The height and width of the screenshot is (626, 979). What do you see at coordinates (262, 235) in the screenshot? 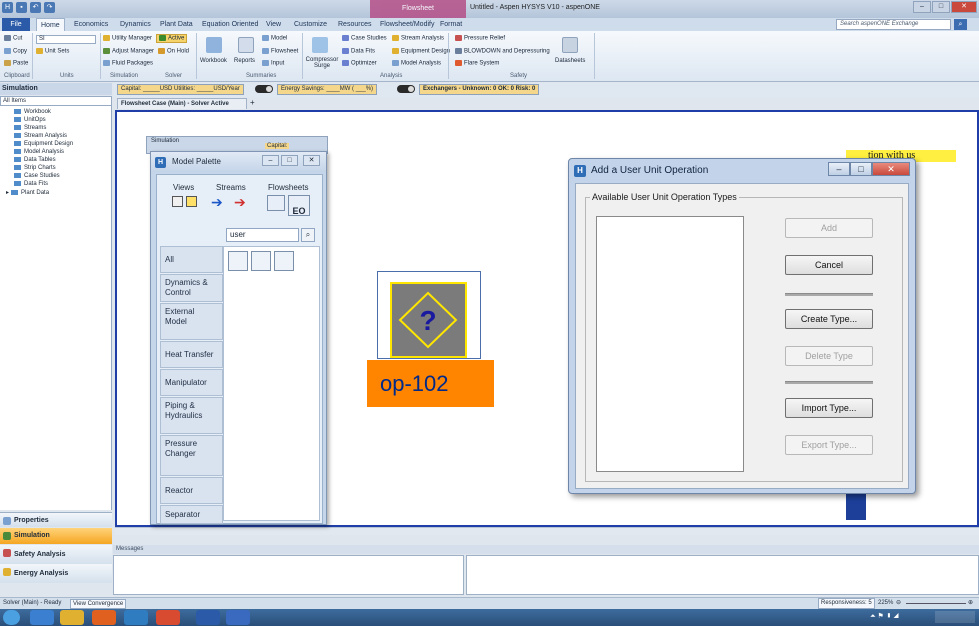
I see `palette-search-input: user` at bounding box center [262, 235].